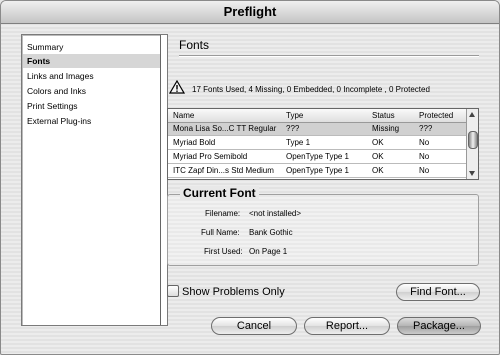 Image resolution: width=500 pixels, height=355 pixels. What do you see at coordinates (210, 156) in the screenshot?
I see `font-name-cell: Myriad Pro Semibold` at bounding box center [210, 156].